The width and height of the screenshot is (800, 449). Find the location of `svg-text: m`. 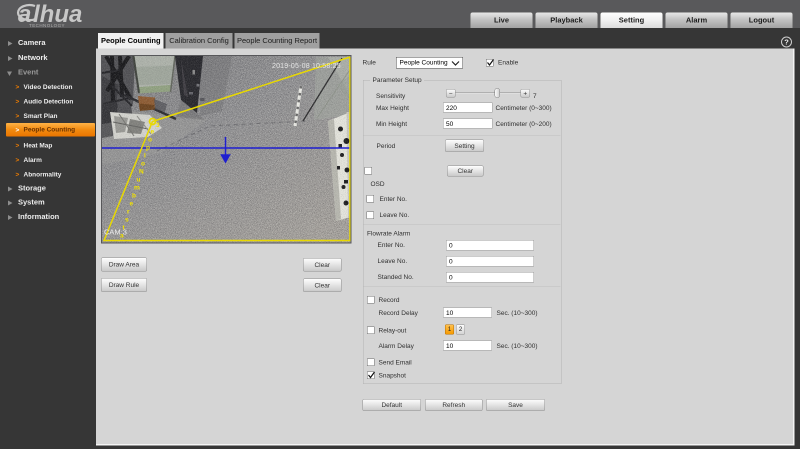

svg-text: m is located at coordinates (137, 188).